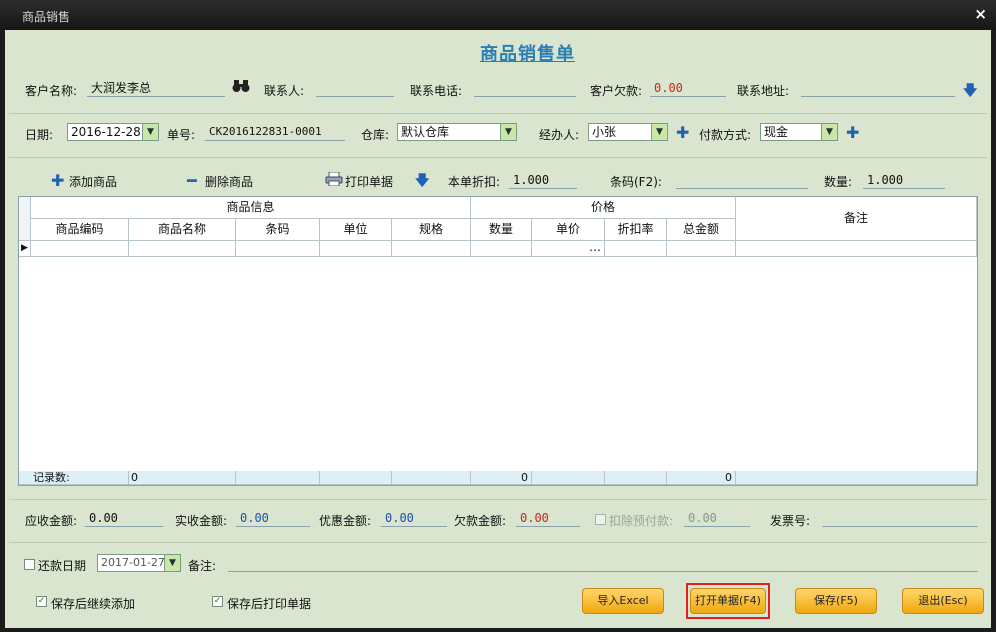 The width and height of the screenshot is (996, 632). What do you see at coordinates (790, 521) in the screenshot?
I see `invoice-label: 发票号:` at bounding box center [790, 521].